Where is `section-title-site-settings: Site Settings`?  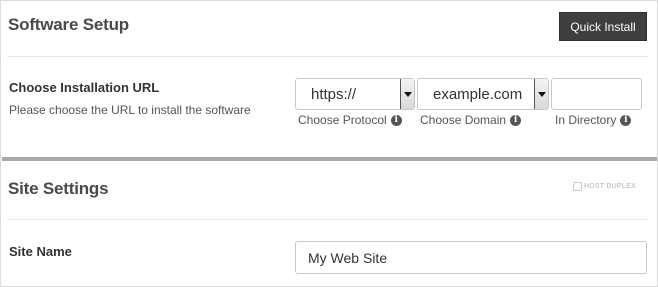 section-title-site-settings: Site Settings is located at coordinates (58, 188).